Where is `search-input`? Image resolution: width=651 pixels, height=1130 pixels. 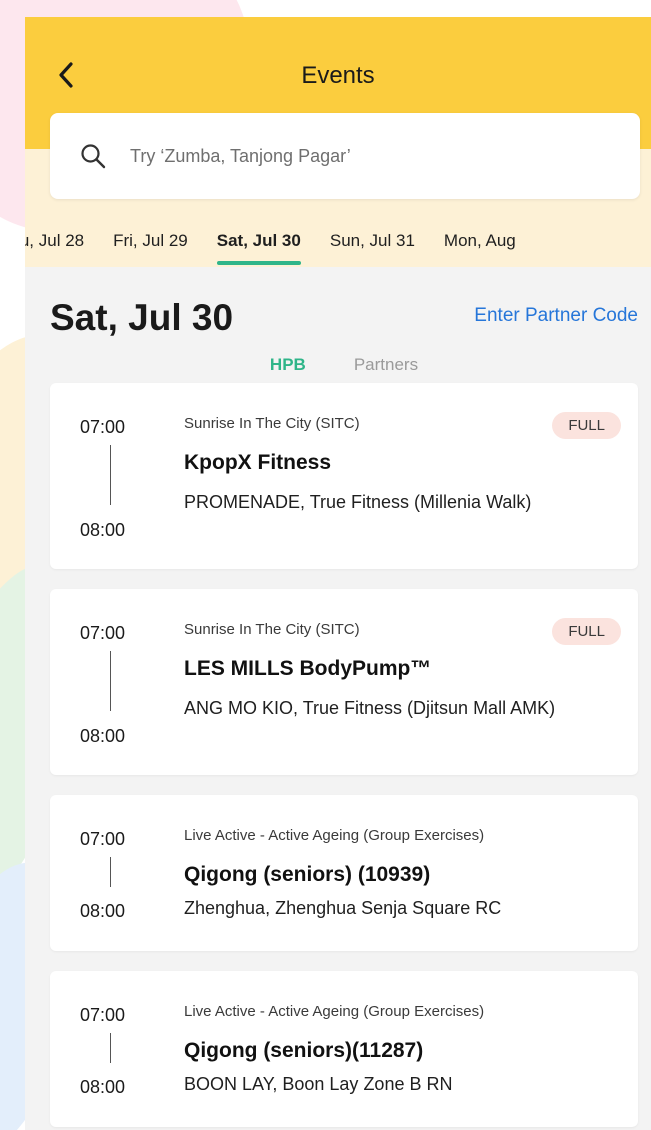 search-input is located at coordinates (350, 156).